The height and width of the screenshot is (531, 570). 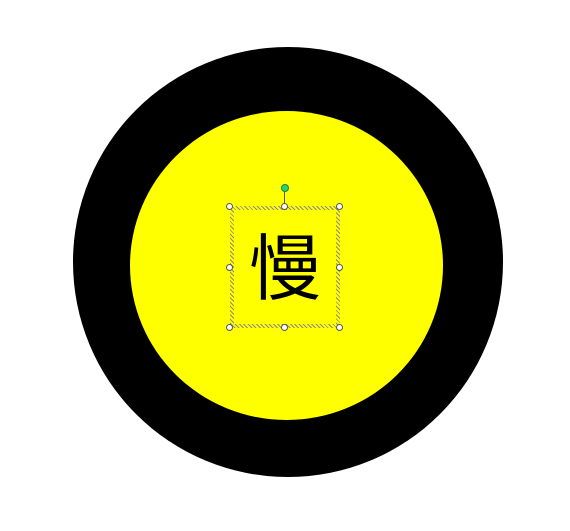 I want to click on selected-text-box: 慢, so click(x=285, y=267).